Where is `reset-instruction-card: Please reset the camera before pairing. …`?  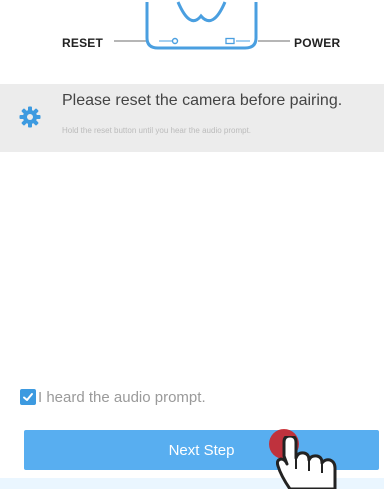
reset-instruction-card: Please reset the camera before pairing. … is located at coordinates (192, 118).